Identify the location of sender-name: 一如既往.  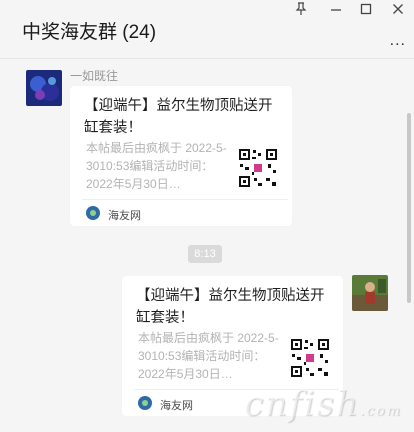
(94, 76).